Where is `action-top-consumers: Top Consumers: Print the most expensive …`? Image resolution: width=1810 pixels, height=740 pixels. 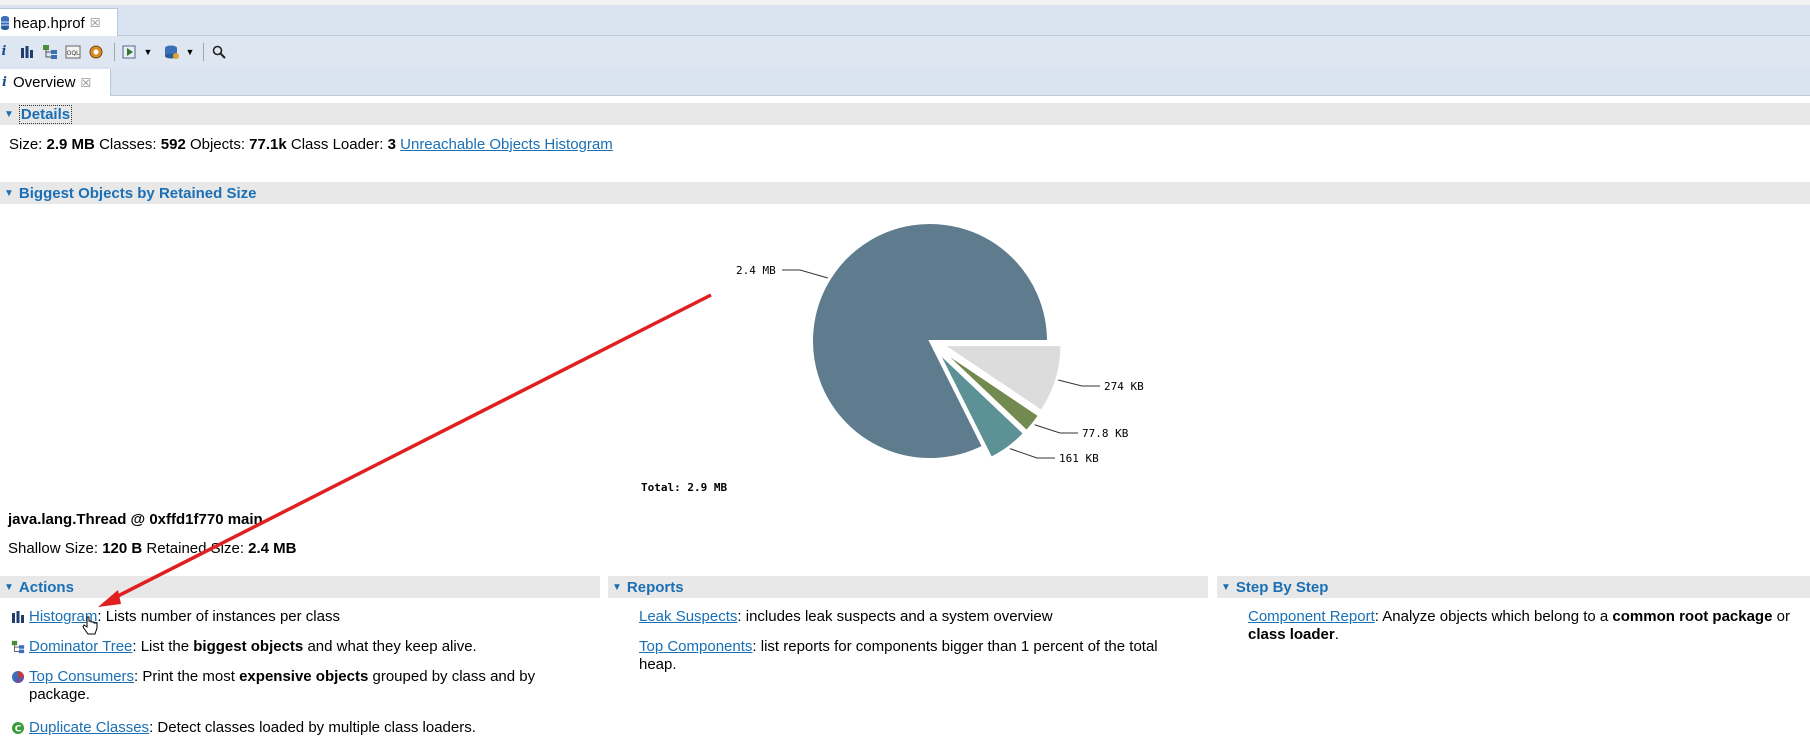 action-top-consumers: Top Consumers: Print the most expensive … is located at coordinates (301, 686).